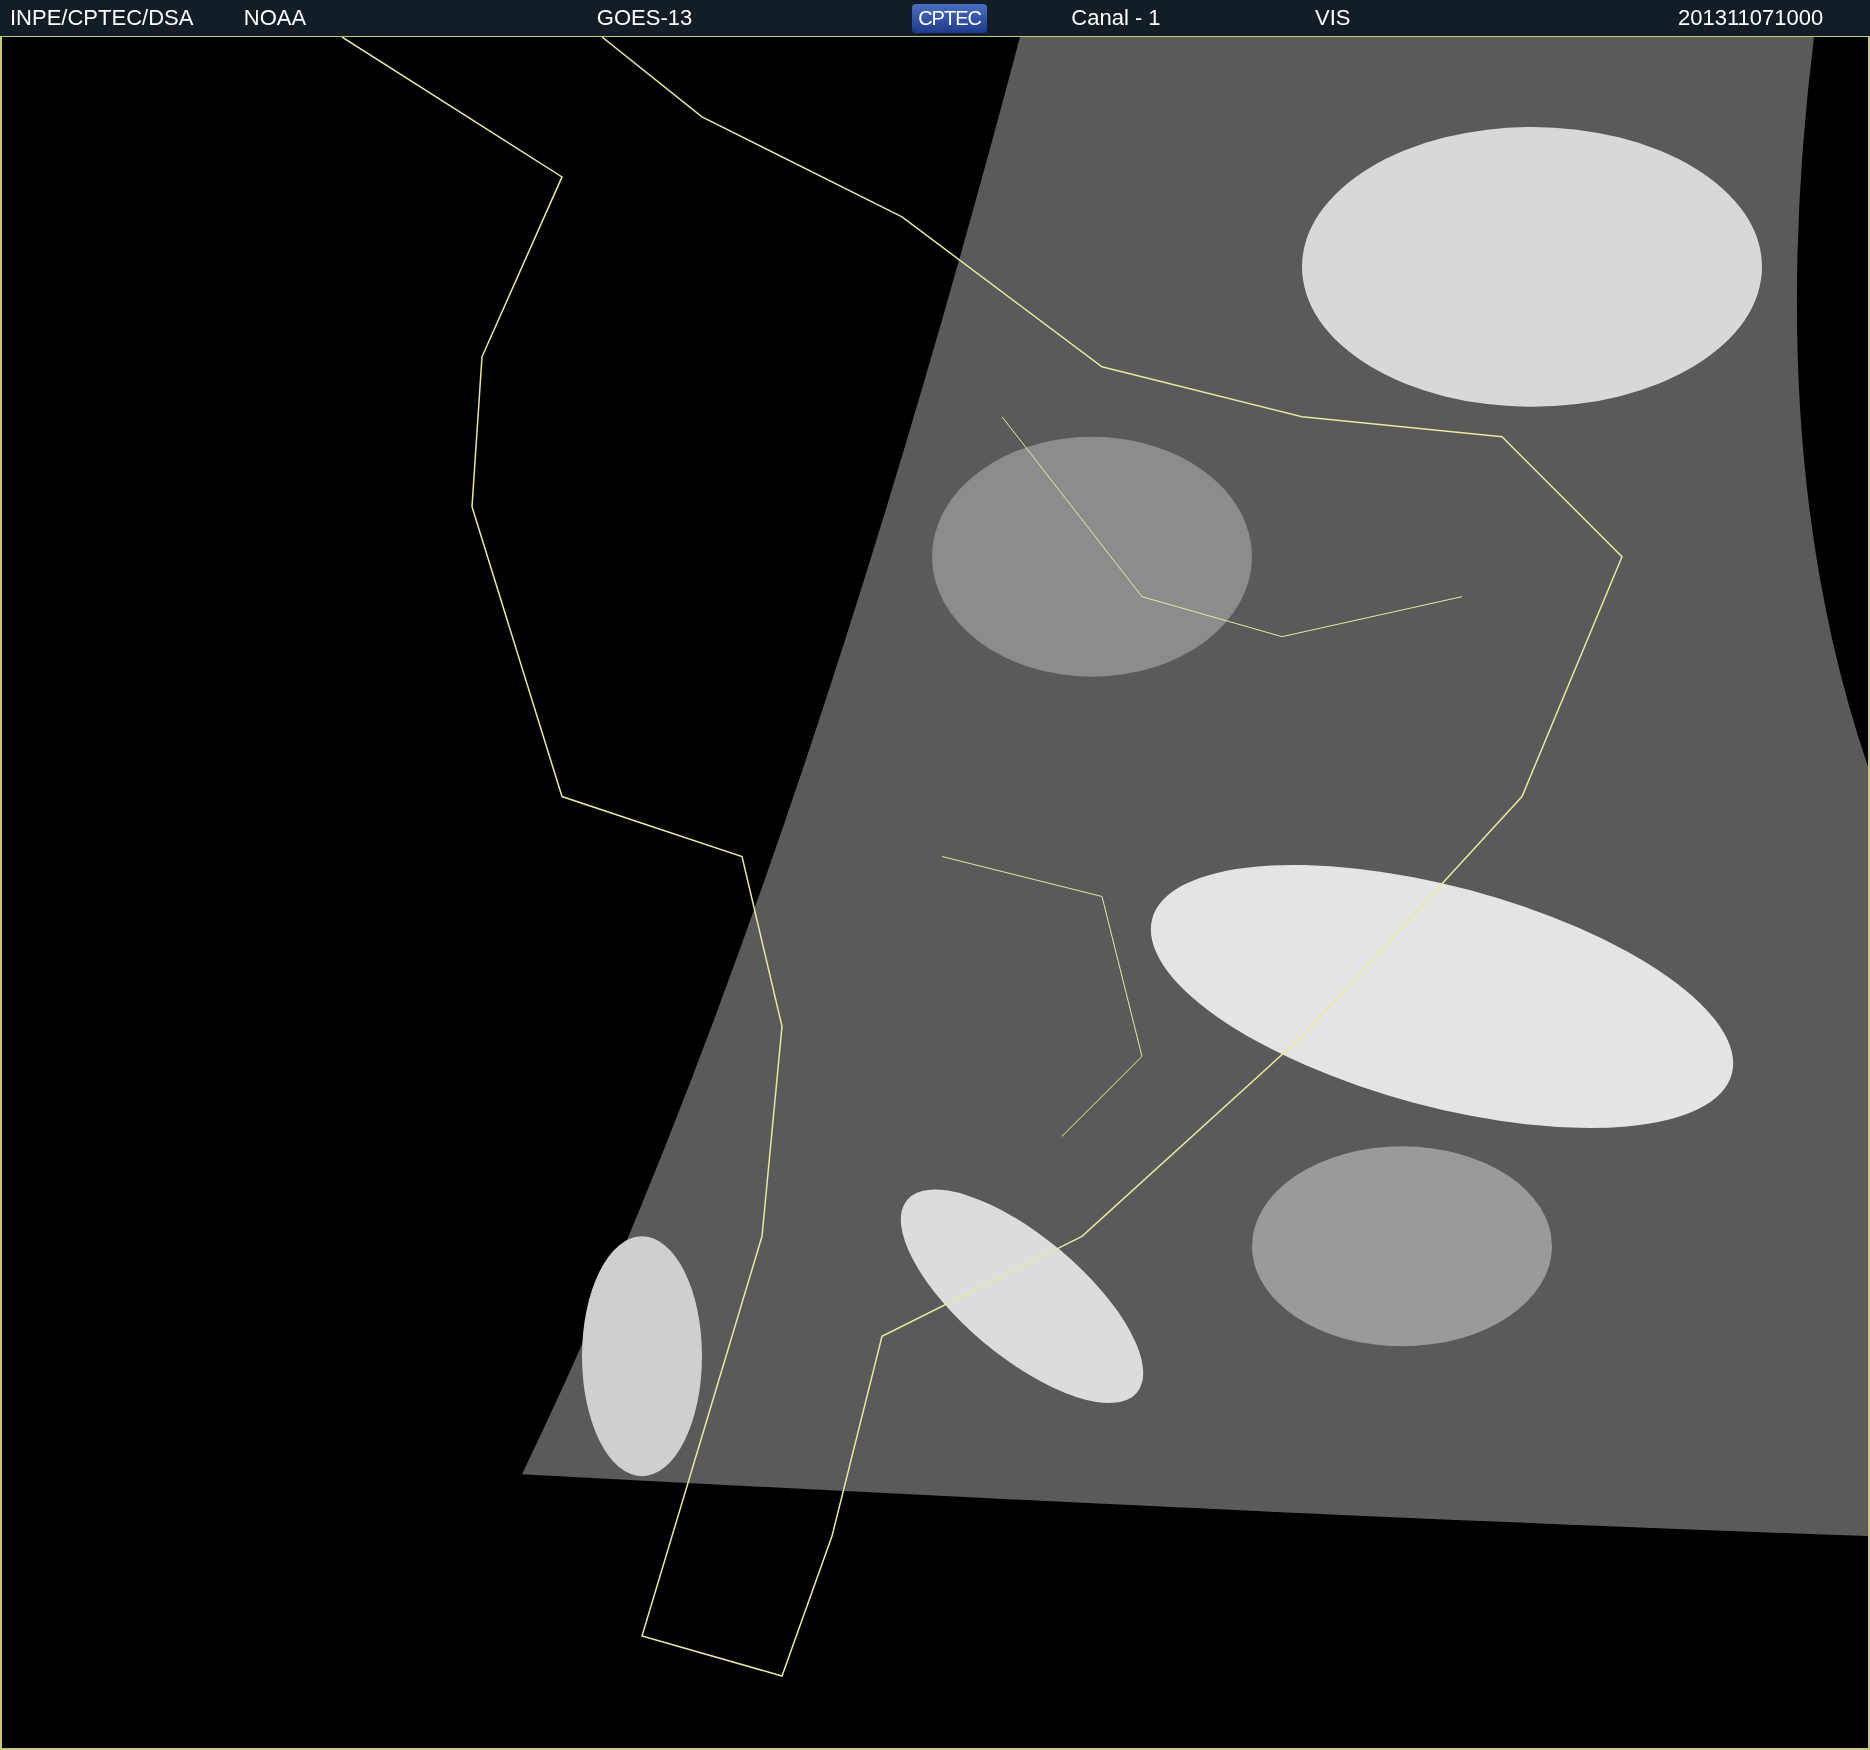 The height and width of the screenshot is (1750, 1870). Describe the element at coordinates (644, 18) in the screenshot. I see `header-label: GOES-13` at that location.